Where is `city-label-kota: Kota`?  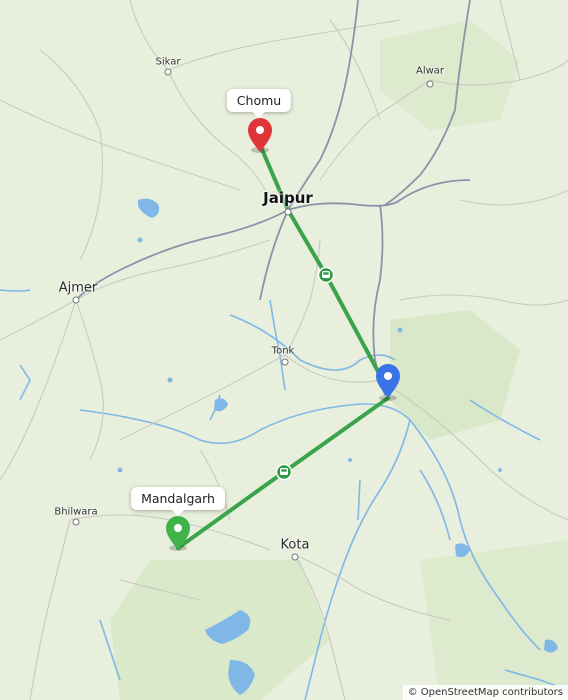
city-label-kota: Kota is located at coordinates (295, 545).